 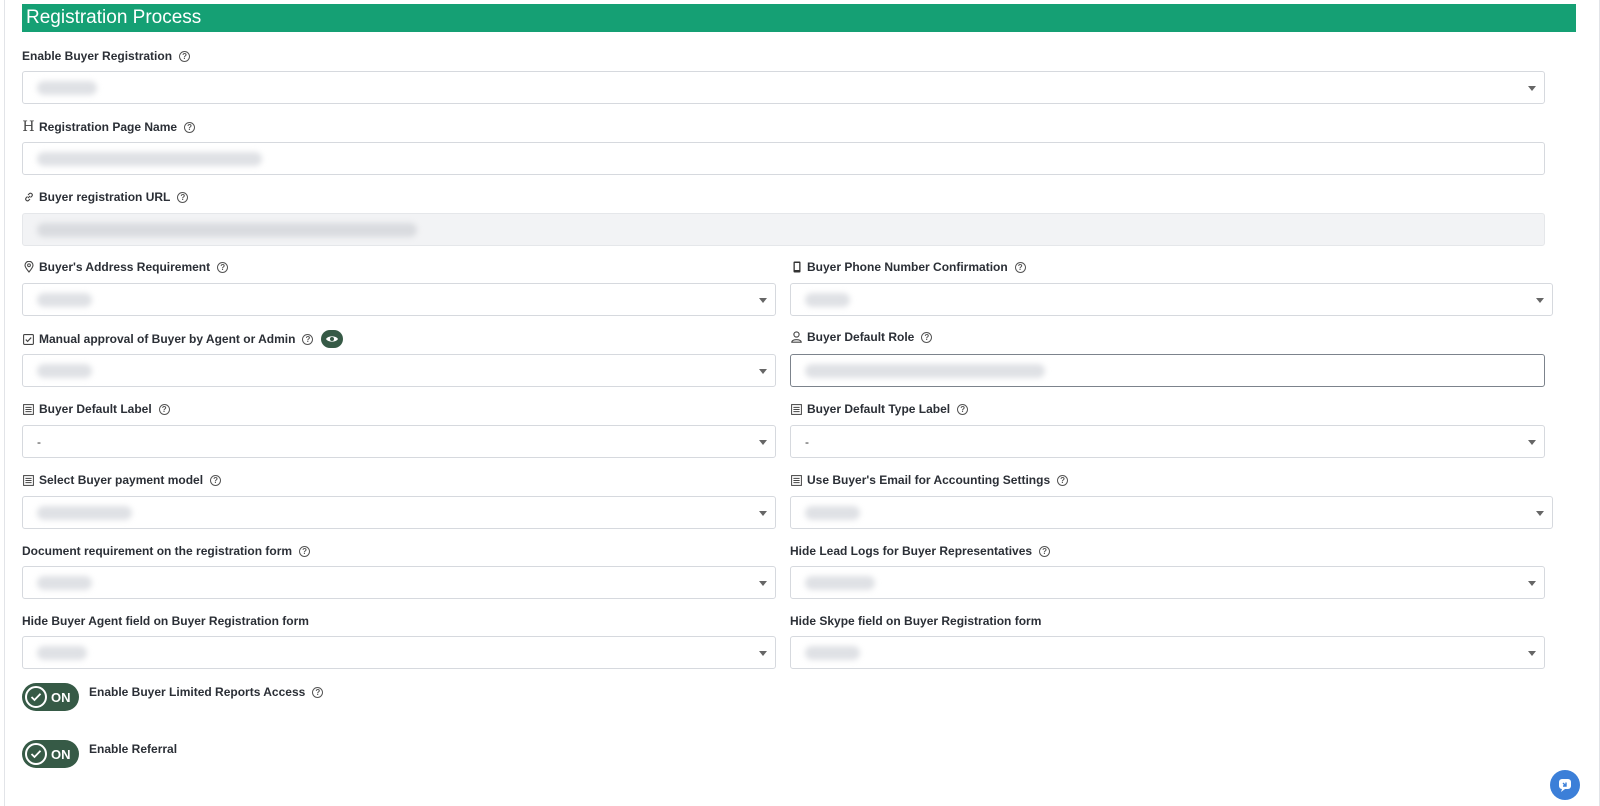 I want to click on eye-icon, so click(x=332, y=339).